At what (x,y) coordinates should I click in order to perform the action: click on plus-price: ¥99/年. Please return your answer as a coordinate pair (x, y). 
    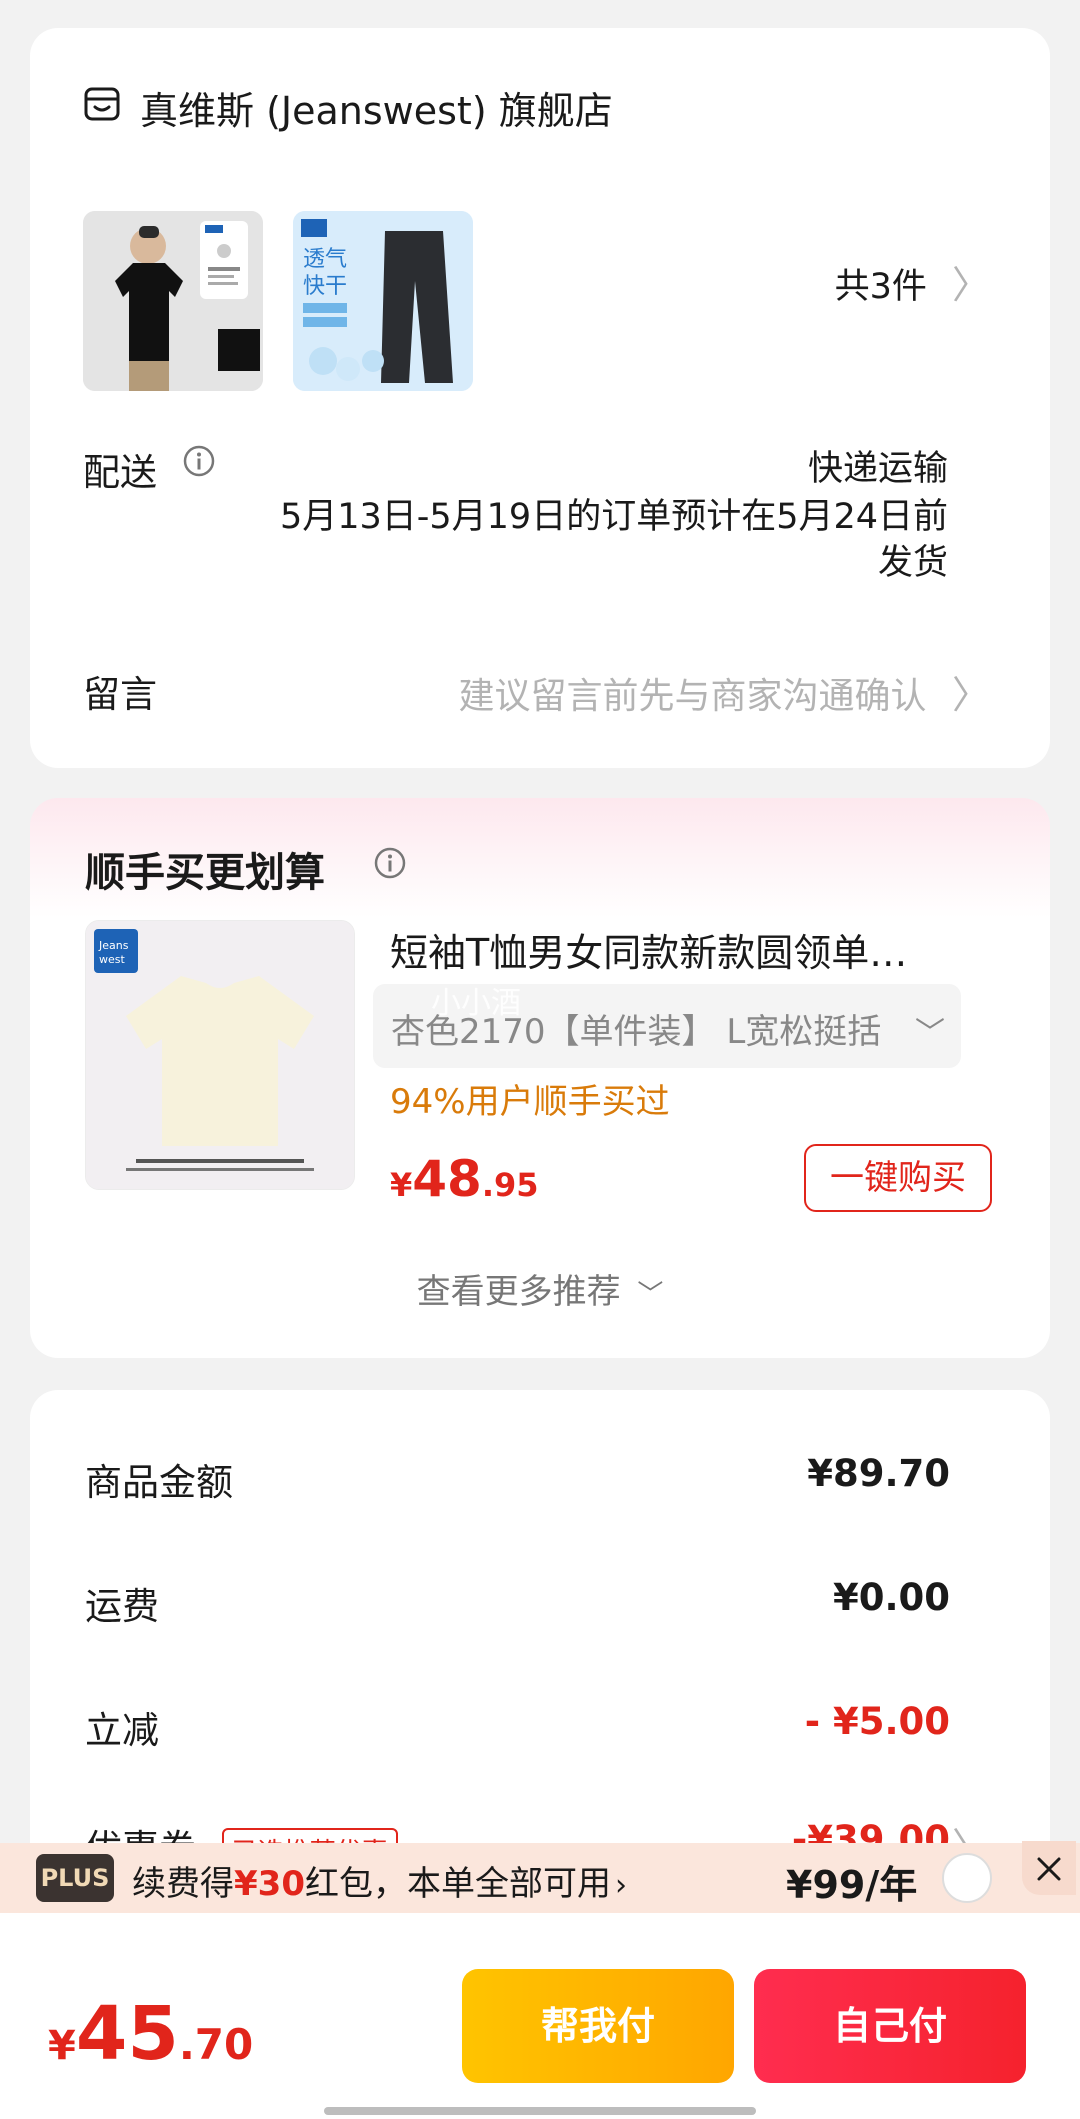
    Looking at the image, I should click on (852, 1885).